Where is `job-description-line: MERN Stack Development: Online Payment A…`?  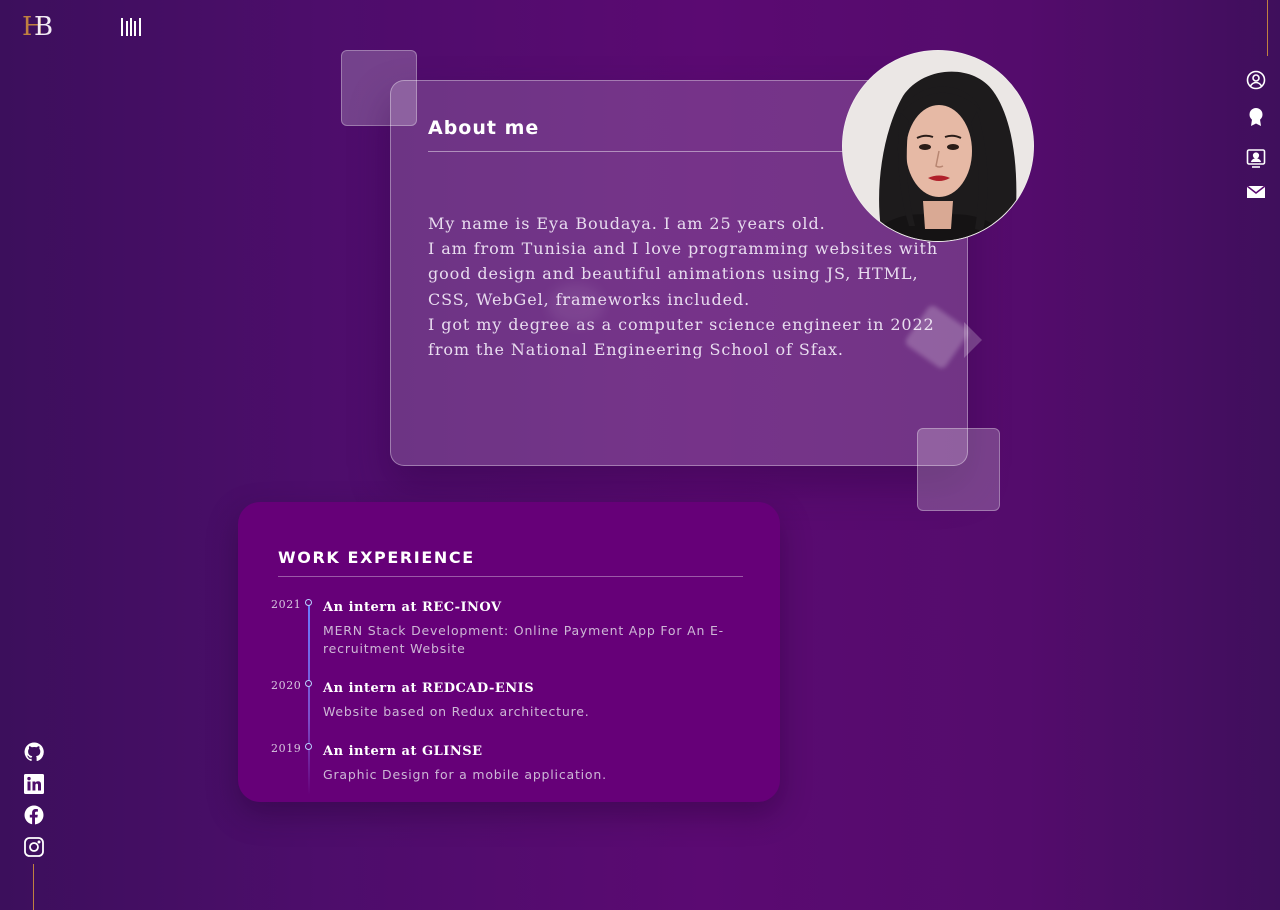
job-description-line: MERN Stack Development: Online Payment A… is located at coordinates (523, 630).